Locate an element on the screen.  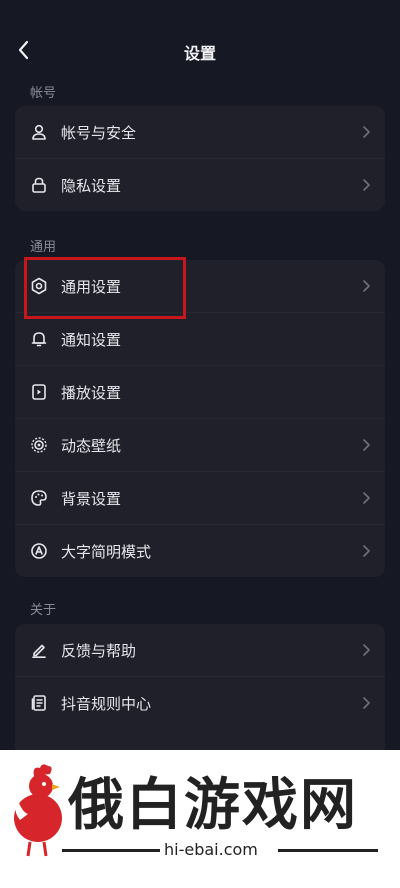
settings-item-live-wallpaper: 动态壁纸 is located at coordinates (200, 444).